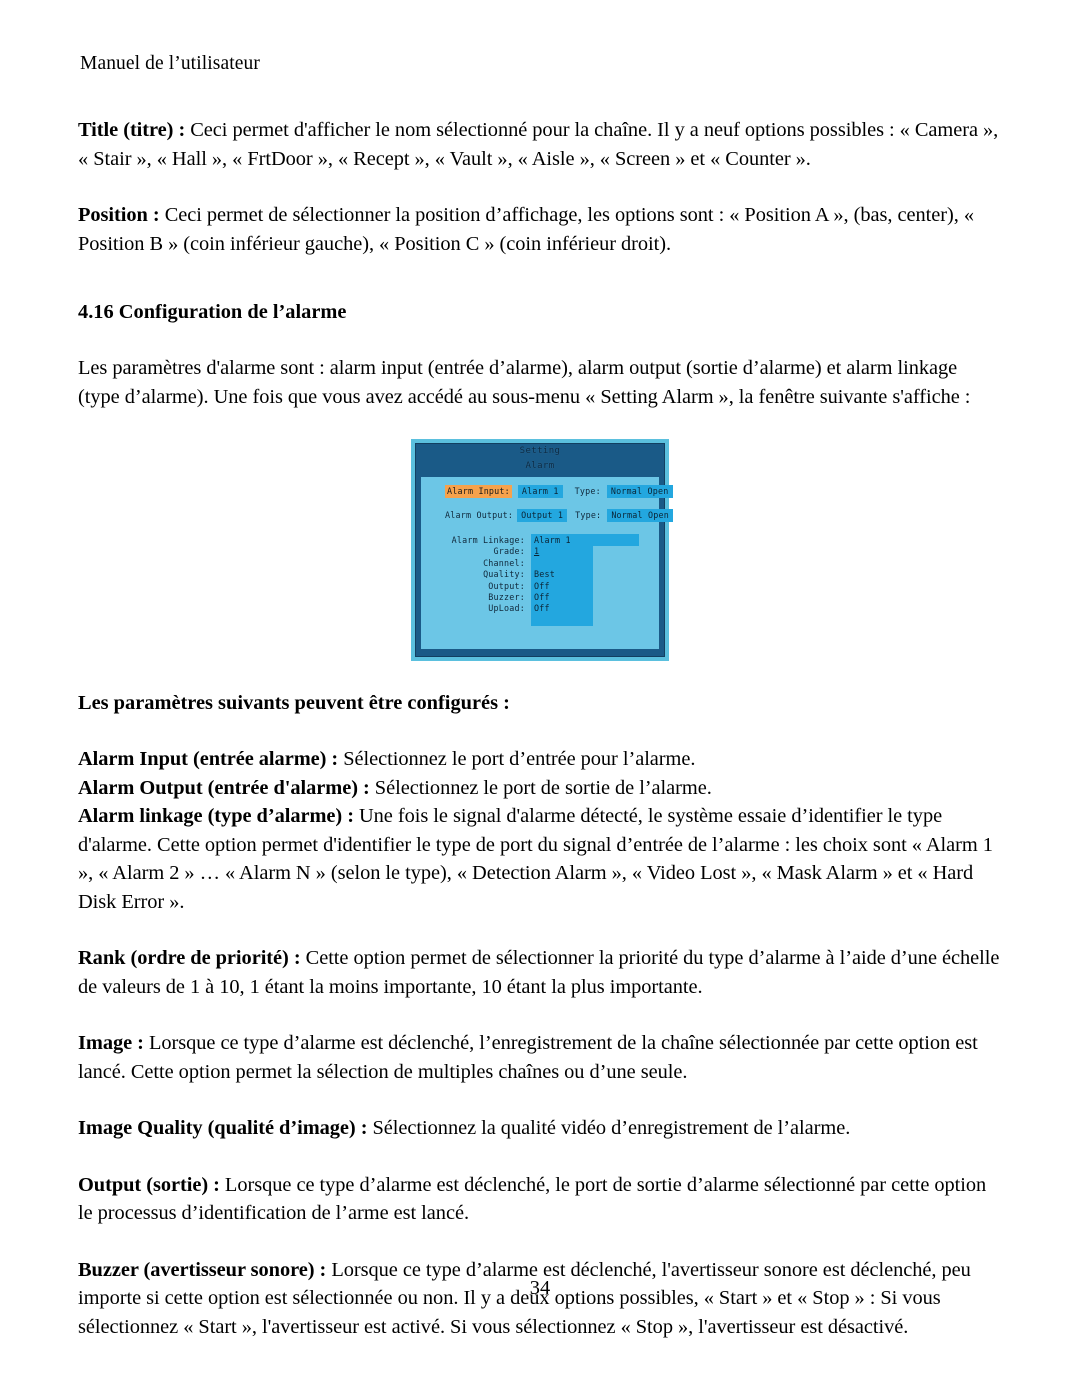  What do you see at coordinates (540, 1288) in the screenshot?
I see `page-number: 34` at bounding box center [540, 1288].